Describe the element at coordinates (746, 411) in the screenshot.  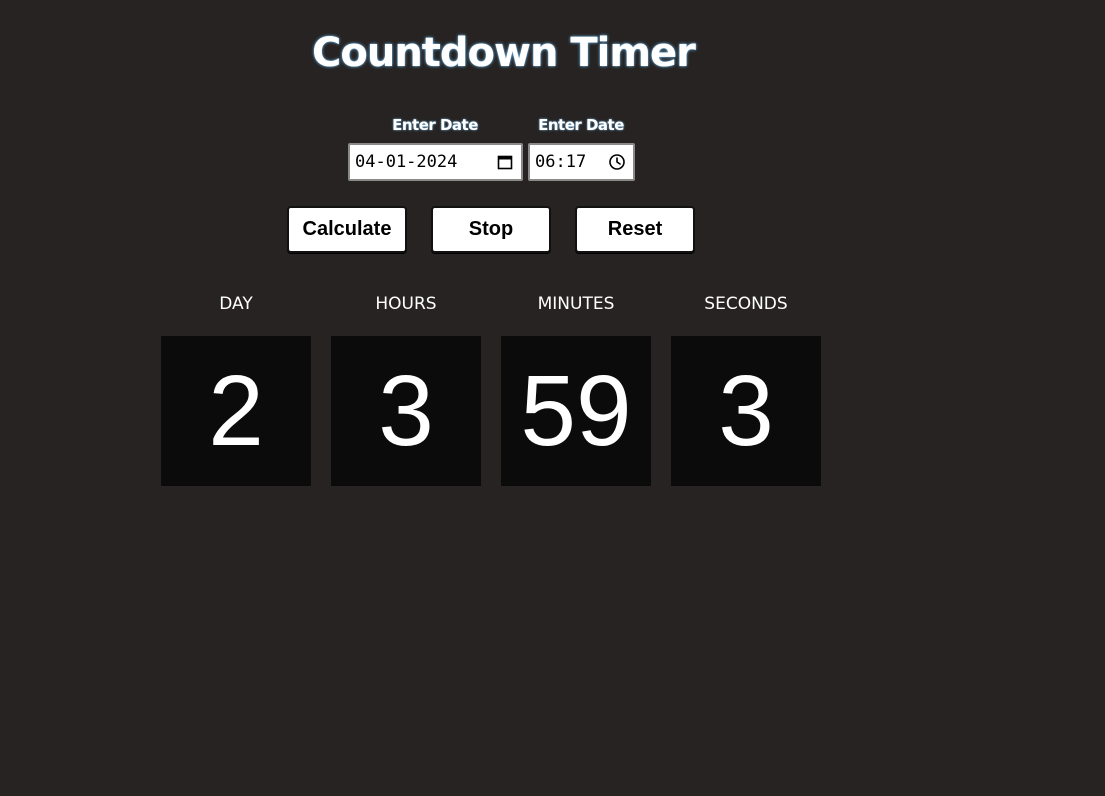
I see `seconds-value: 3` at that location.